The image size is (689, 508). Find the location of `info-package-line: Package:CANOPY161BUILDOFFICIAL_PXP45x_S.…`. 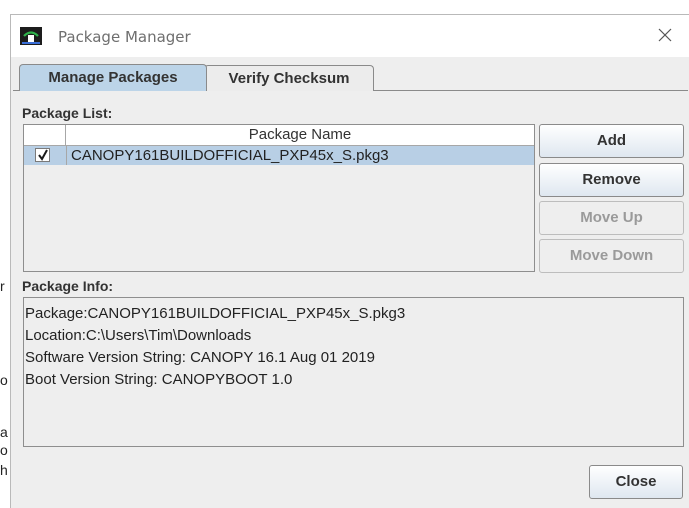

info-package-line: Package:CANOPY161BUILDOFFICIAL_PXP45x_S.… is located at coordinates (215, 313).